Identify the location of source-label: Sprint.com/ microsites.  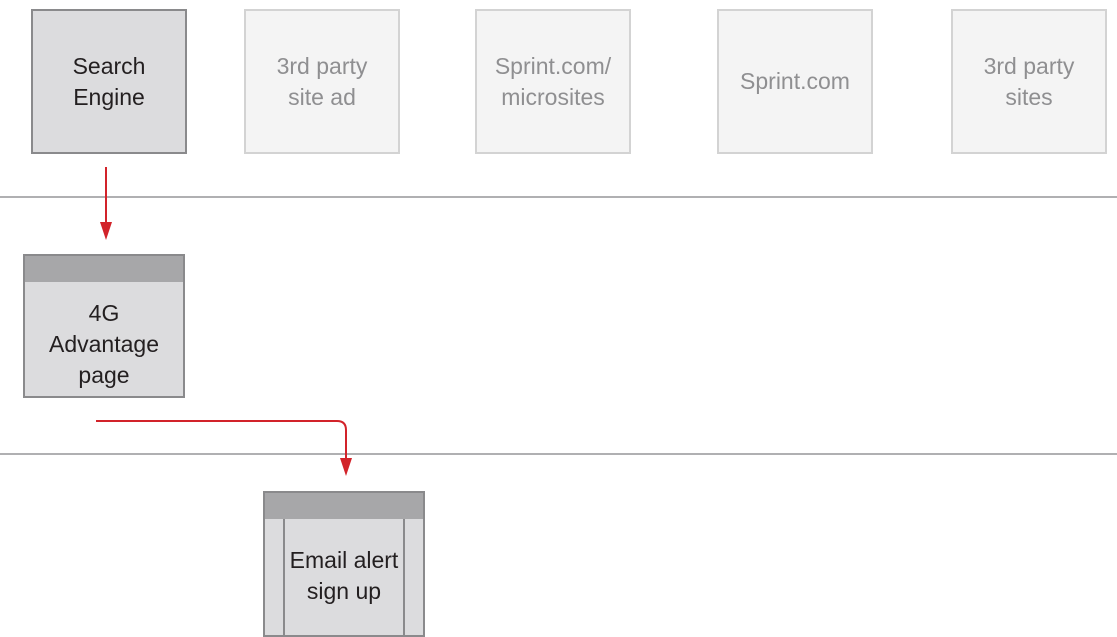
(553, 81).